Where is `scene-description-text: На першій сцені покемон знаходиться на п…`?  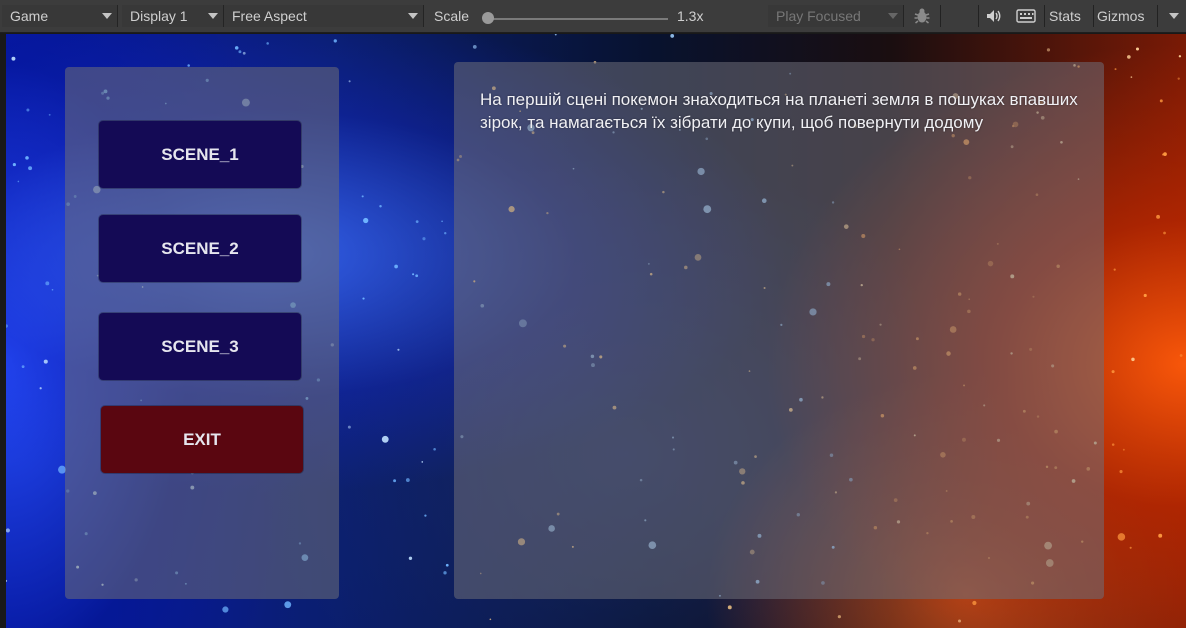
scene-description-text: На першій сцені покемон знаходиться на п… is located at coordinates (779, 111).